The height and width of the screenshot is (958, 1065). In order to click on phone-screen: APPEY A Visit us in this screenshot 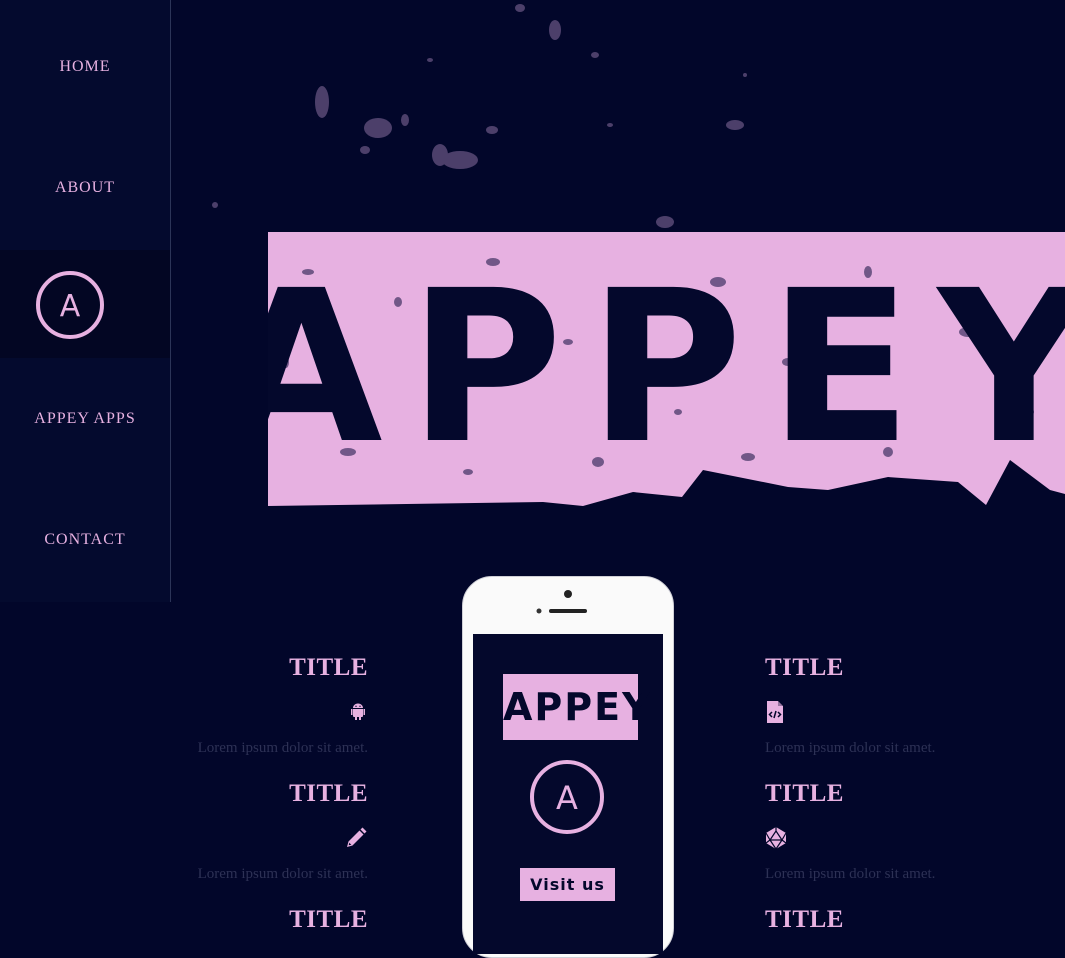, I will do `click(568, 794)`.